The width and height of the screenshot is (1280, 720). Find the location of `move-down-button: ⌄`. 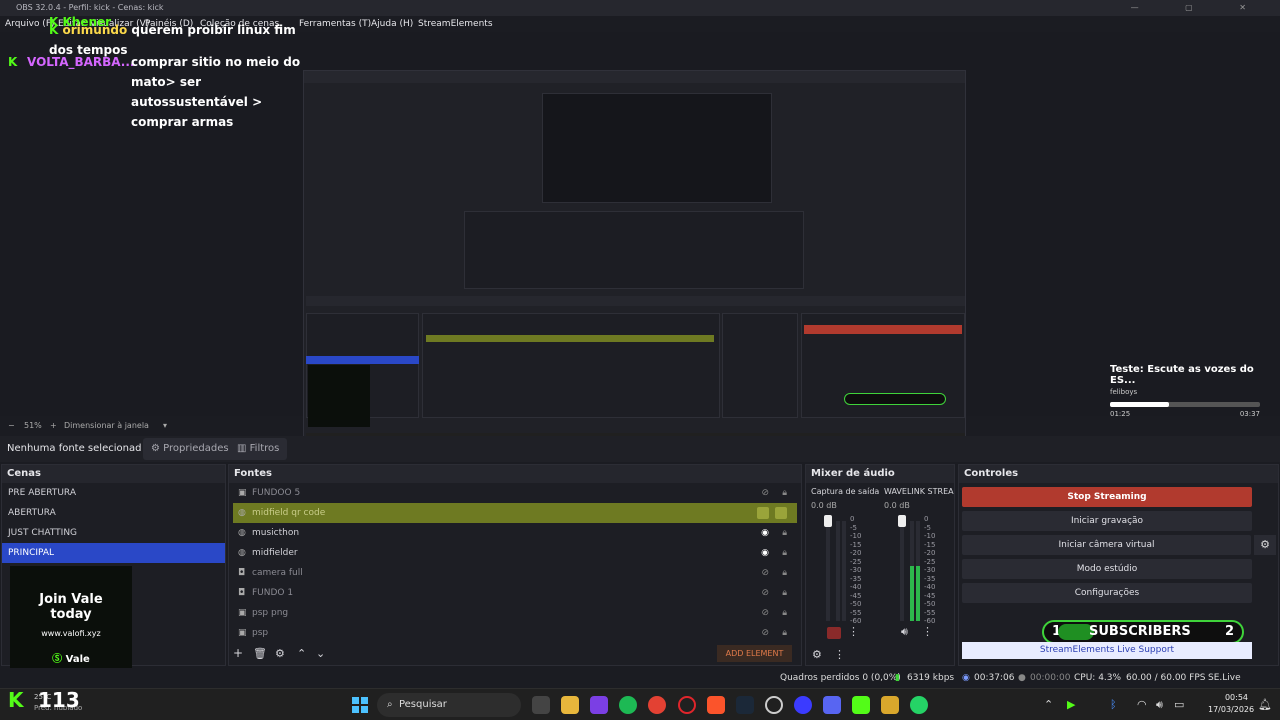

move-down-button: ⌄ is located at coordinates (320, 653).